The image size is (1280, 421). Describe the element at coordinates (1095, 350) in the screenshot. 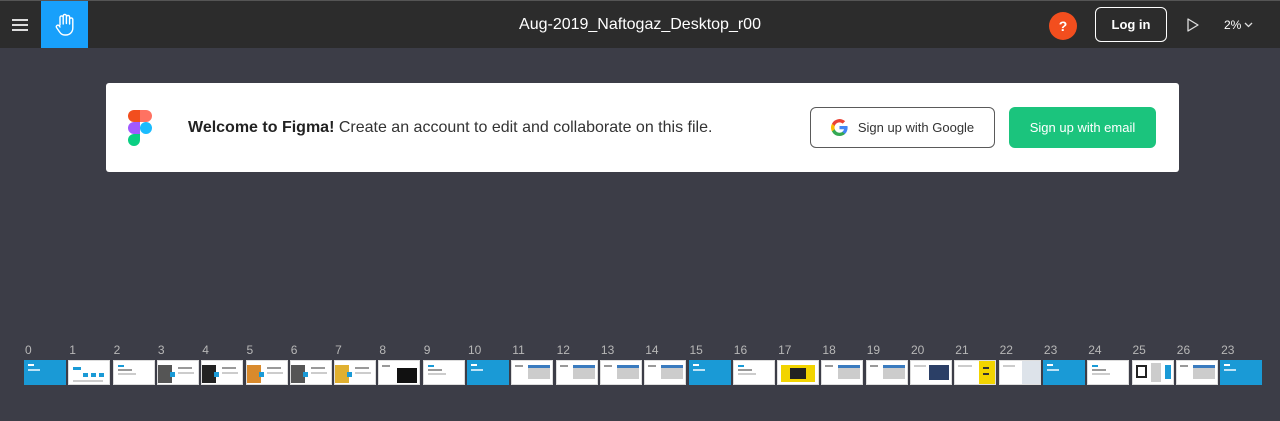

I see `frame-number: 24` at that location.